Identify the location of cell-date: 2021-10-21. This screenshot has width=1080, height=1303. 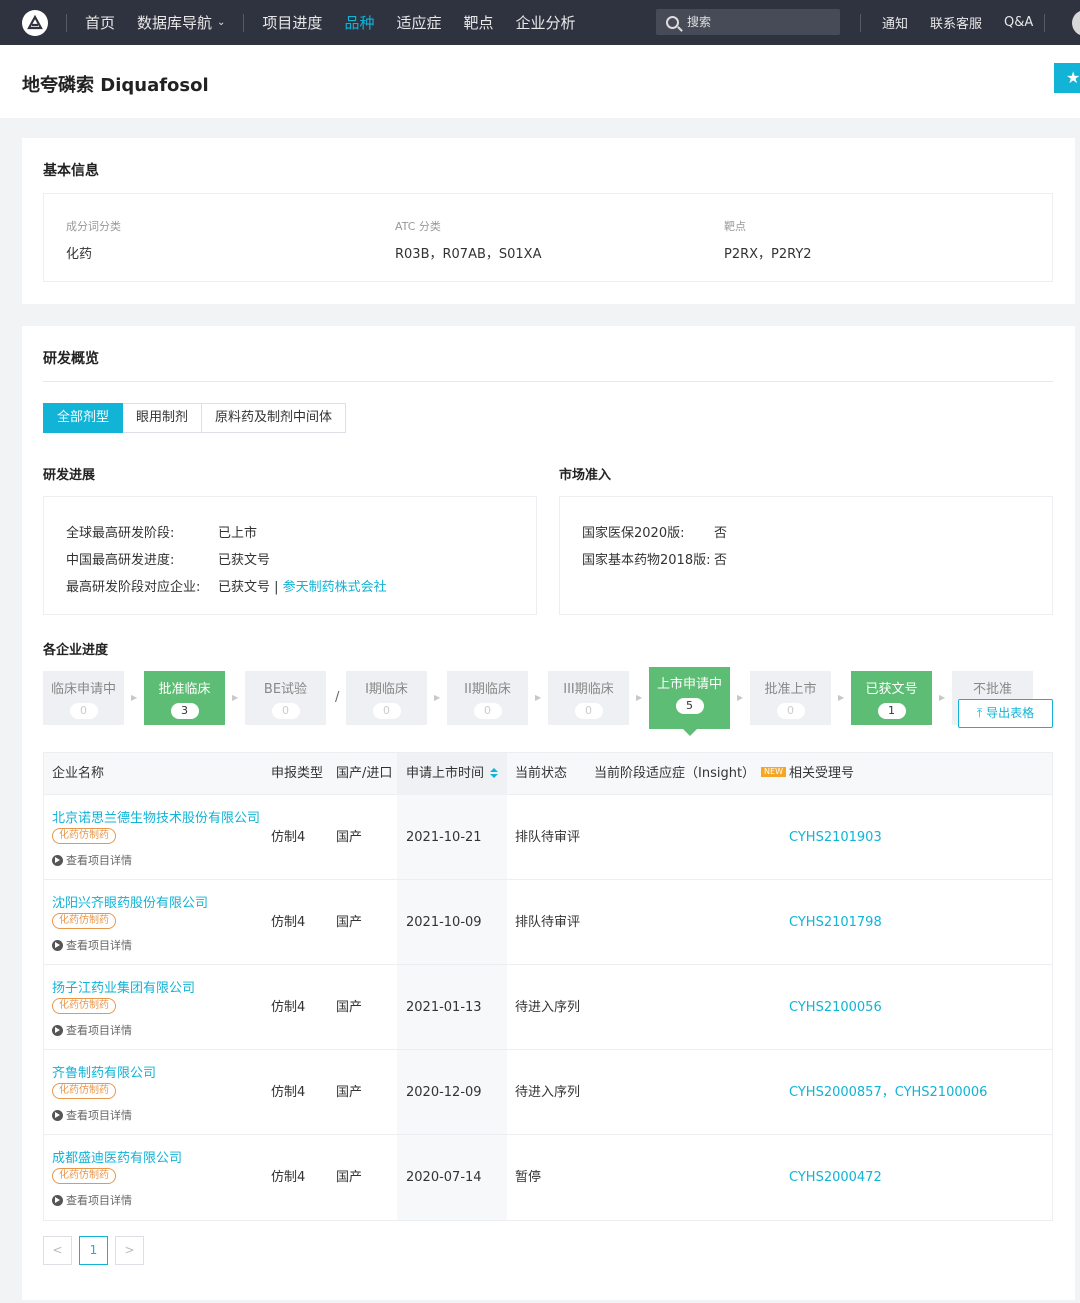
(444, 837).